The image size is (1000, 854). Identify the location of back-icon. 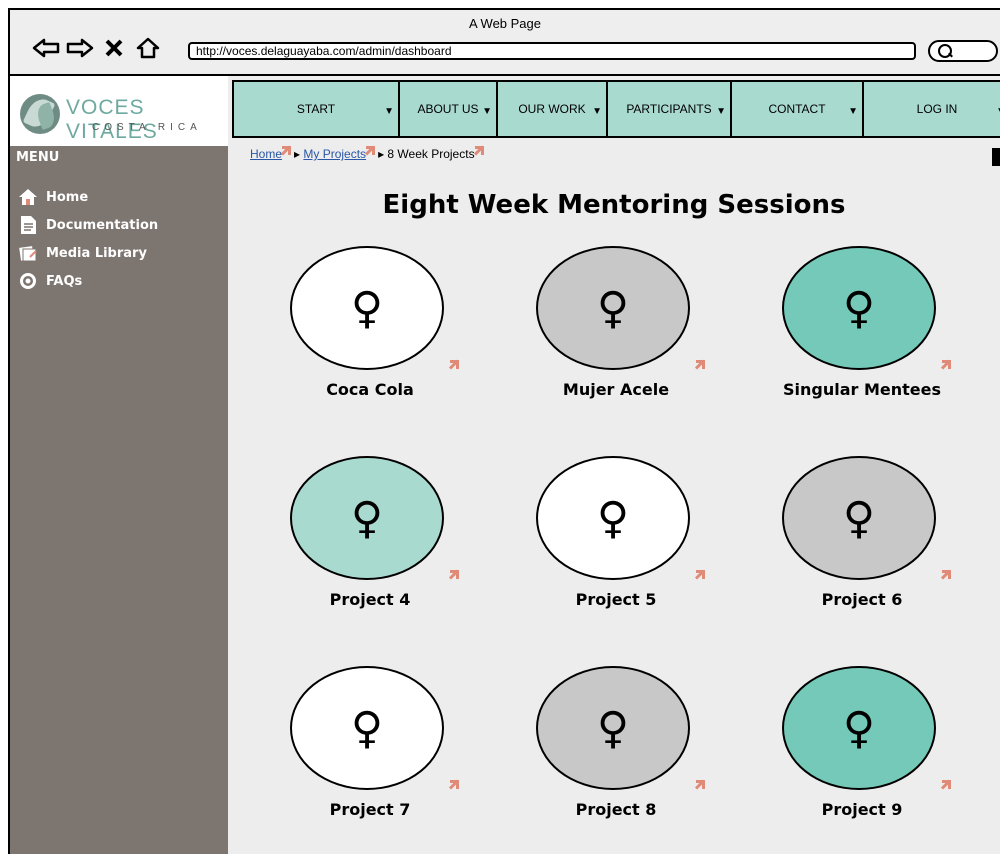
(46, 48).